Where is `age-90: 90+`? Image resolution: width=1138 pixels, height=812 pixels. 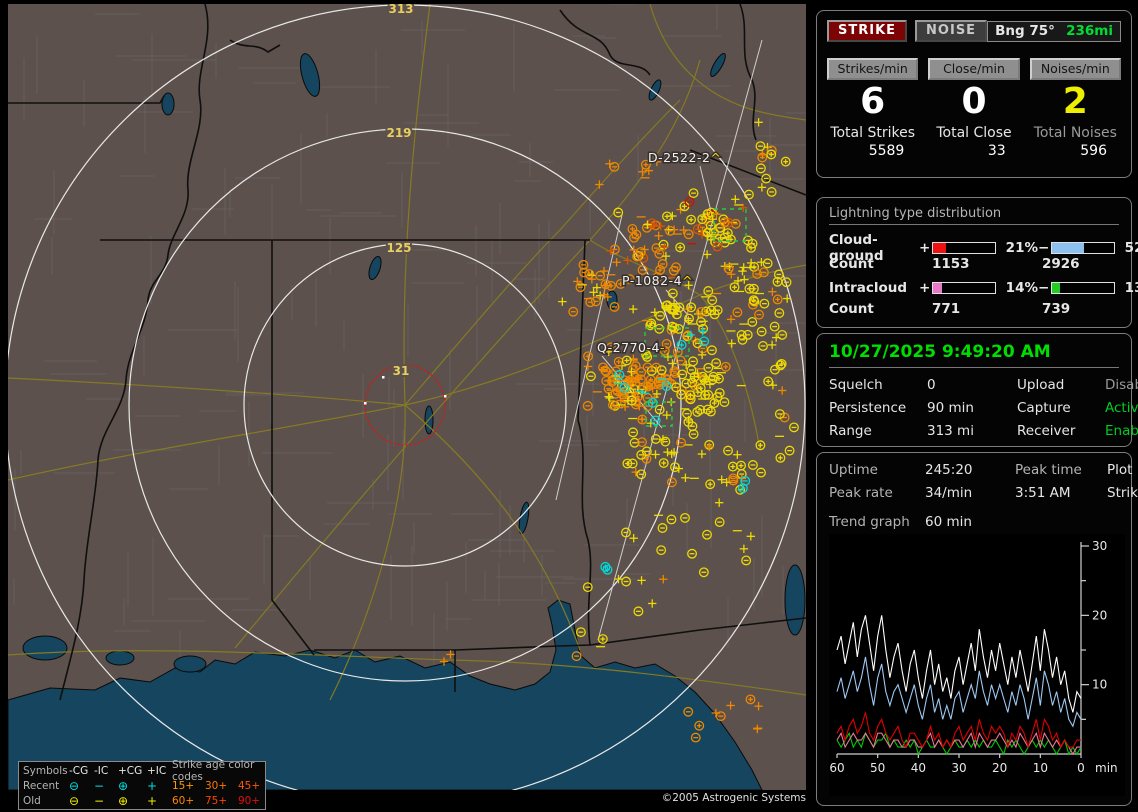 age-90: 90+ is located at coordinates (249, 800).